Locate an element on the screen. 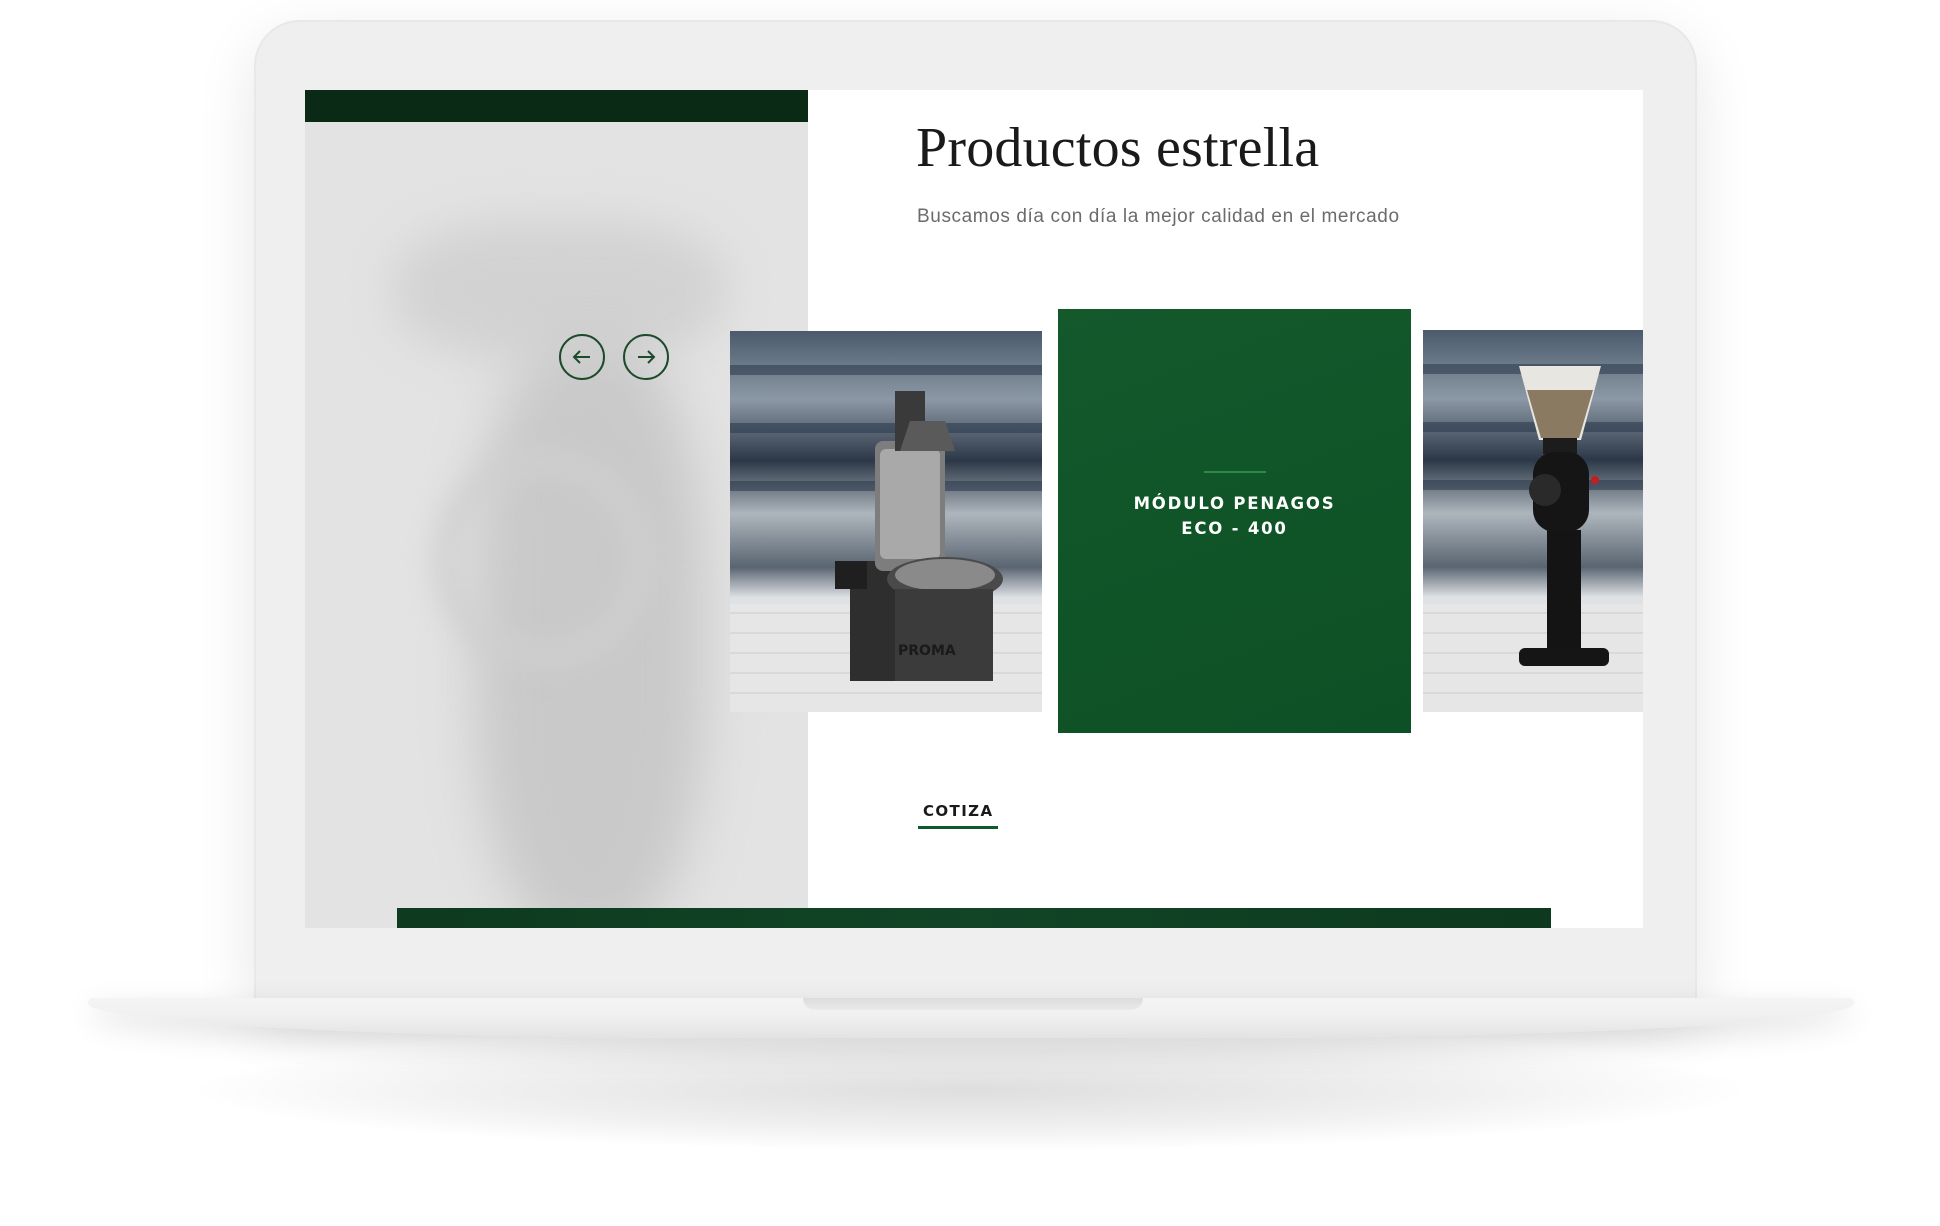 Image resolution: width=1940 pixels, height=1226 pixels. section-title: Productos estrella is located at coordinates (1118, 148).